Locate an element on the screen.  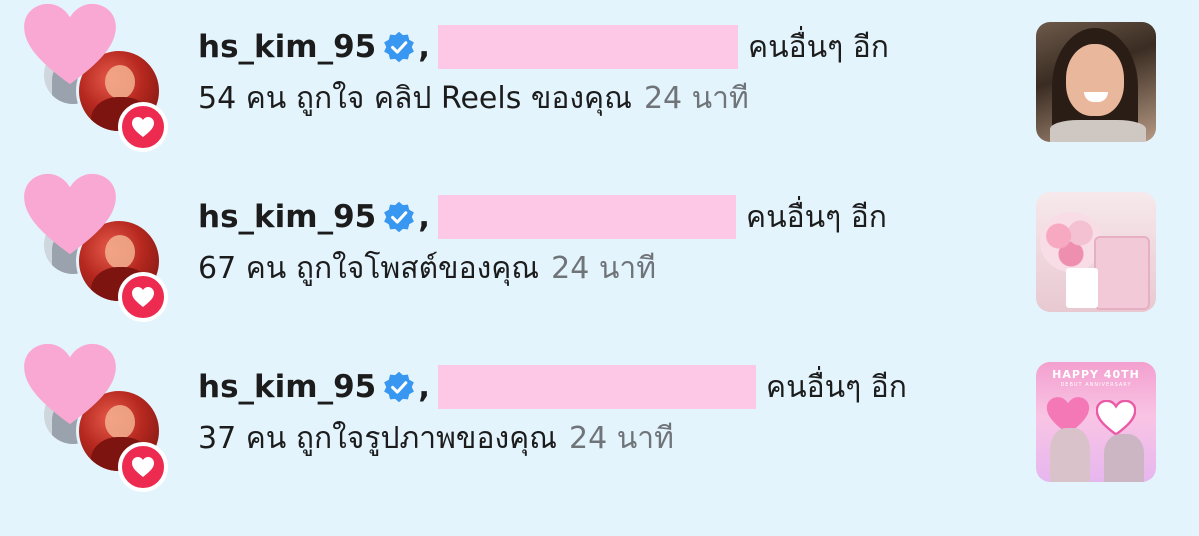
action-text: 67 คน ถูกใจโพสต์ของคุณ is located at coordinates (369, 268).